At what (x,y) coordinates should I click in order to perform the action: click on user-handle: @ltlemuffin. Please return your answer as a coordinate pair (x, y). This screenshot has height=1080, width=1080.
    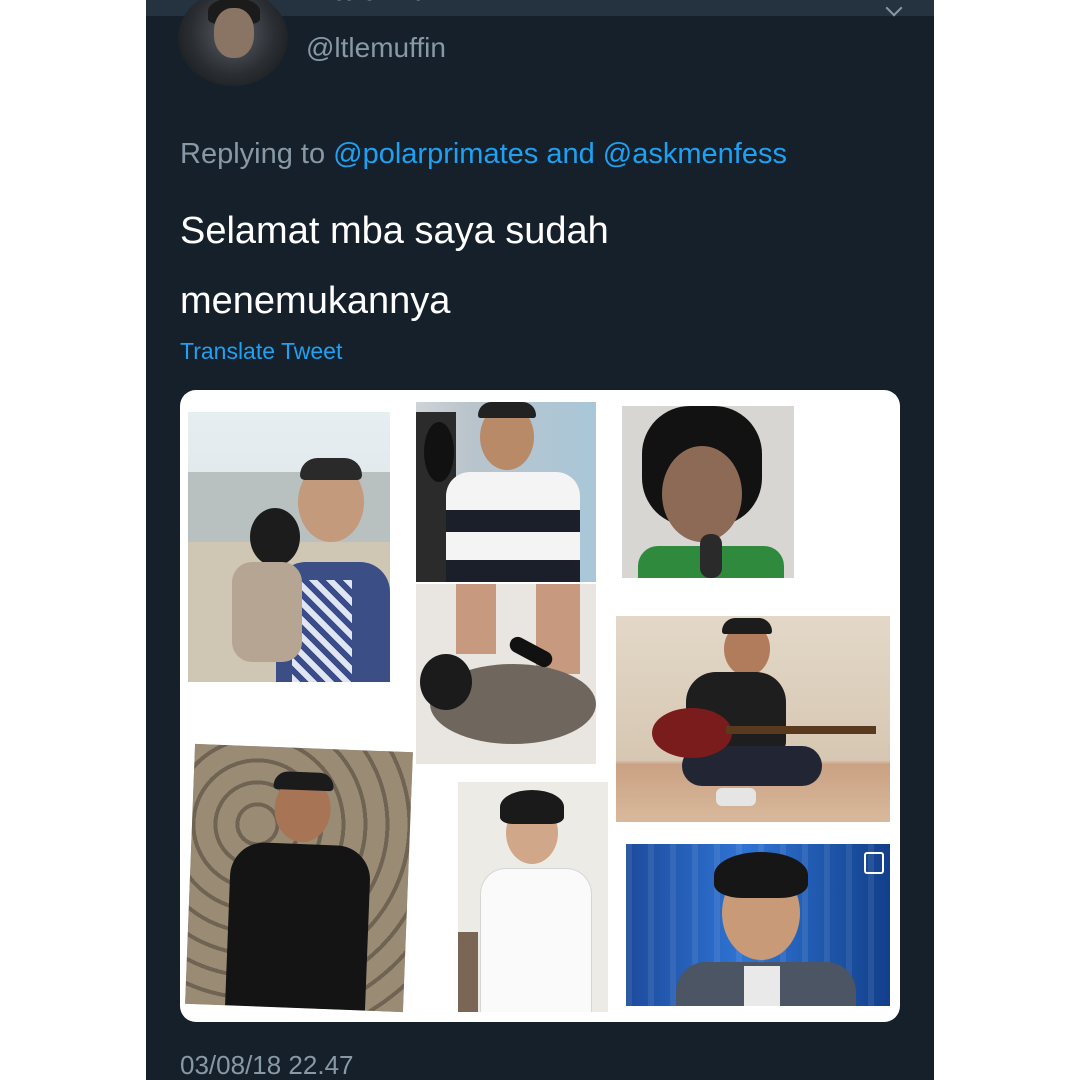
    Looking at the image, I should click on (376, 48).